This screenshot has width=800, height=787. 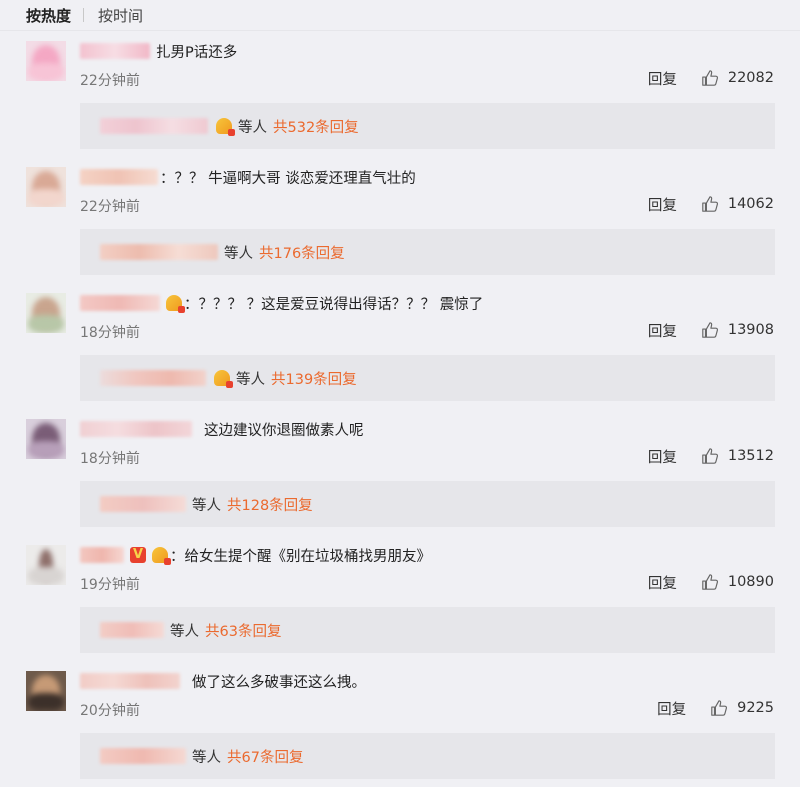 What do you see at coordinates (427, 378) in the screenshot?
I see `reply-preview: 等人 共139条回复` at bounding box center [427, 378].